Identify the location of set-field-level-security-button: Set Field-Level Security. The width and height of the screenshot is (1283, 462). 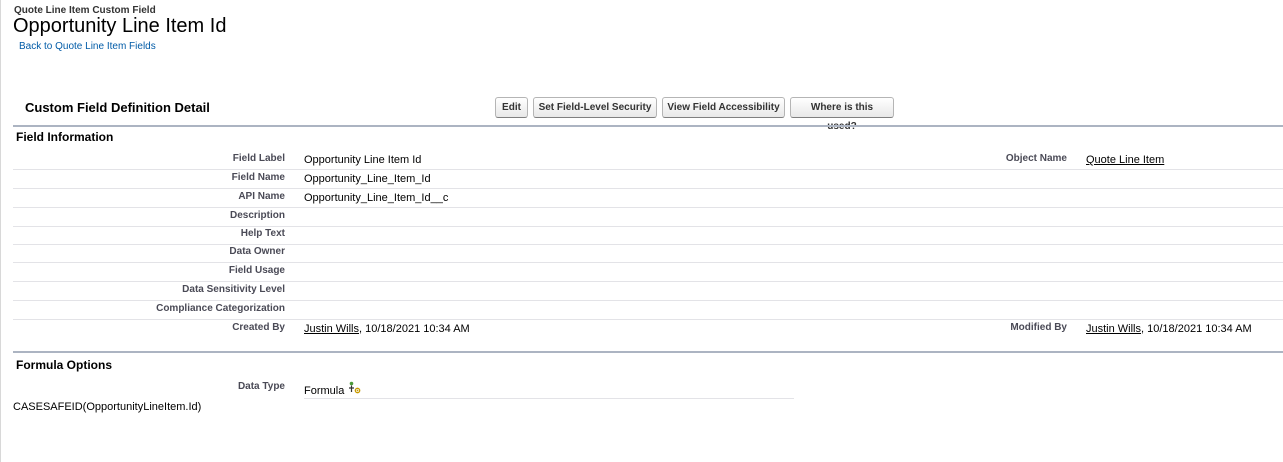
(595, 107).